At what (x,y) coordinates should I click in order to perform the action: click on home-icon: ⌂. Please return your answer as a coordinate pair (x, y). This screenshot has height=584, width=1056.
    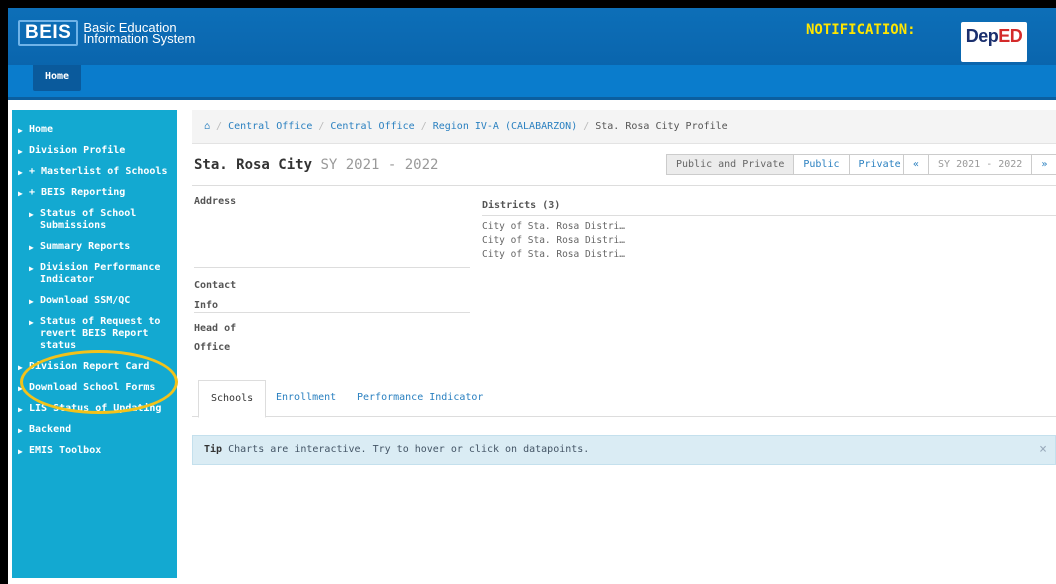
    Looking at the image, I should click on (207, 126).